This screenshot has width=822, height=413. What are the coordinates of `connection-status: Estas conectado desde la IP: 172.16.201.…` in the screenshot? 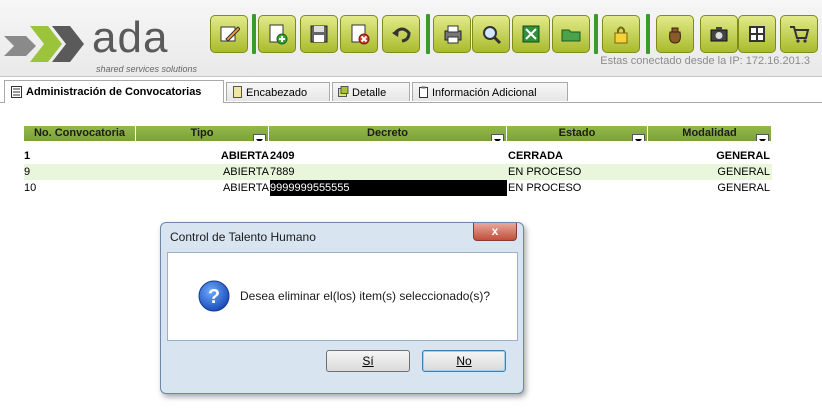 It's located at (705, 61).